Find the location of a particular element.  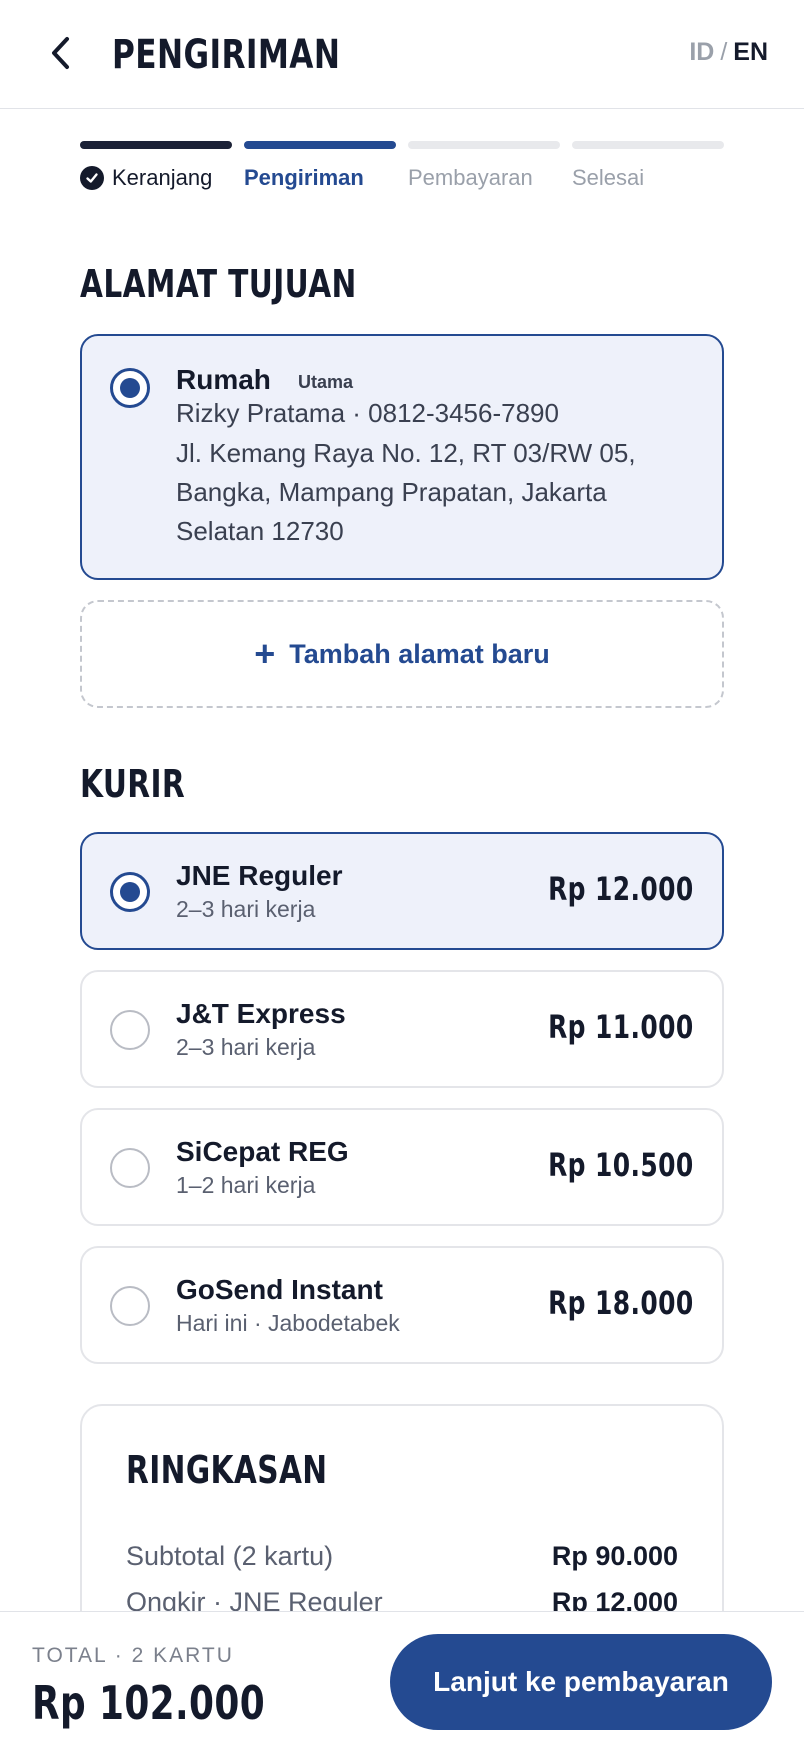

chevron-left-icon is located at coordinates (60, 53).